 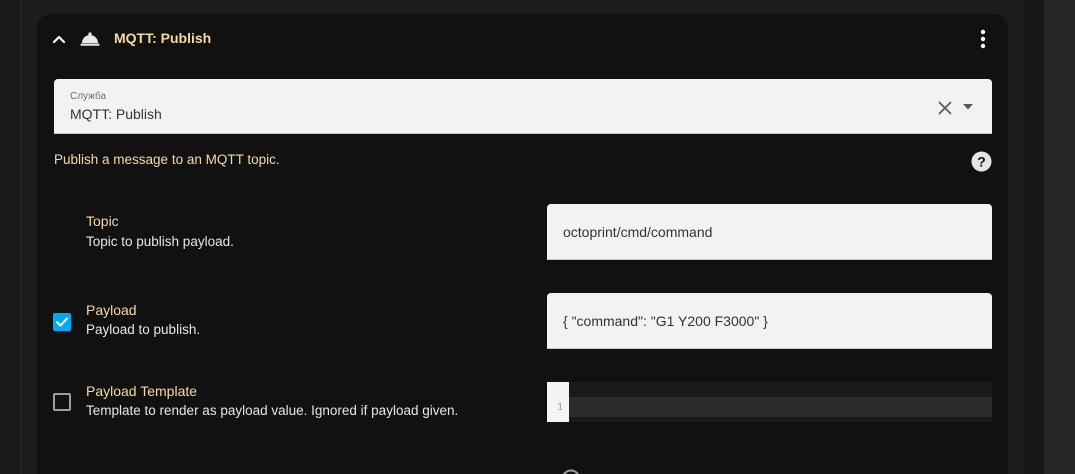 What do you see at coordinates (143, 329) in the screenshot?
I see `field-desc-payload: Payload to publish.` at bounding box center [143, 329].